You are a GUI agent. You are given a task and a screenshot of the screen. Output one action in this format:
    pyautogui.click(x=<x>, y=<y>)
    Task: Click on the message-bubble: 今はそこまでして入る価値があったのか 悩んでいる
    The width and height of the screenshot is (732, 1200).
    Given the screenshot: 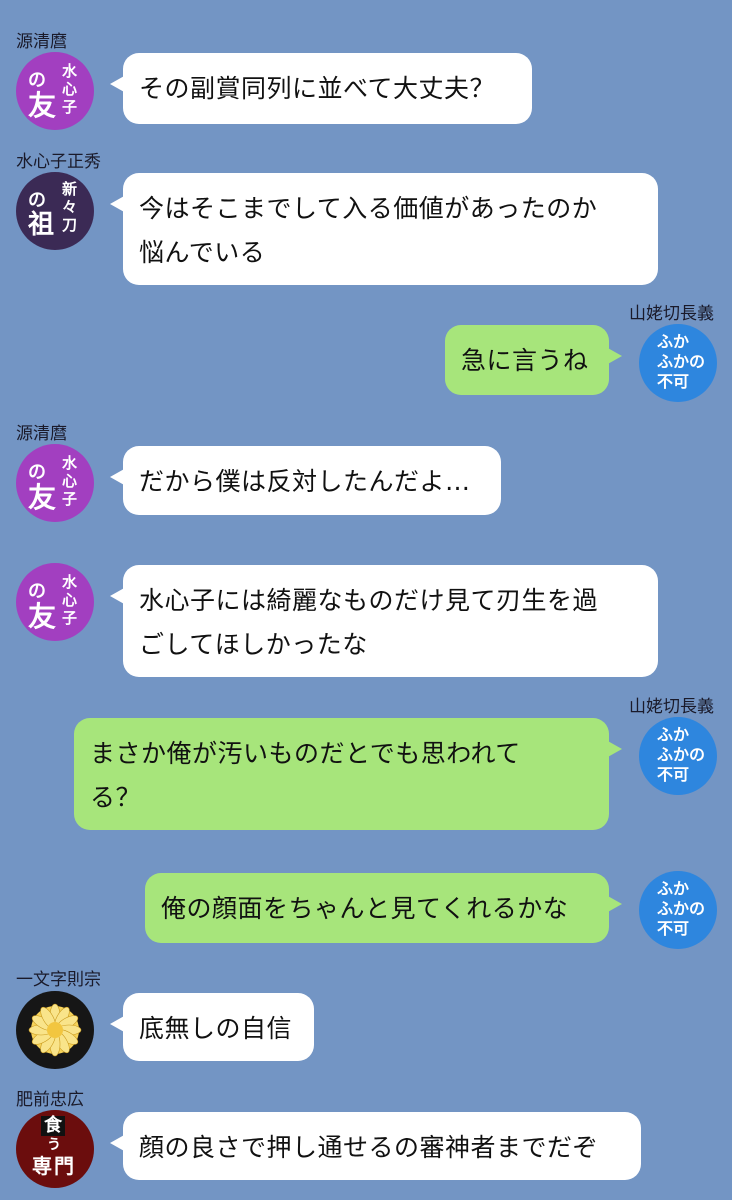 What is the action you would take?
    pyautogui.click(x=384, y=229)
    